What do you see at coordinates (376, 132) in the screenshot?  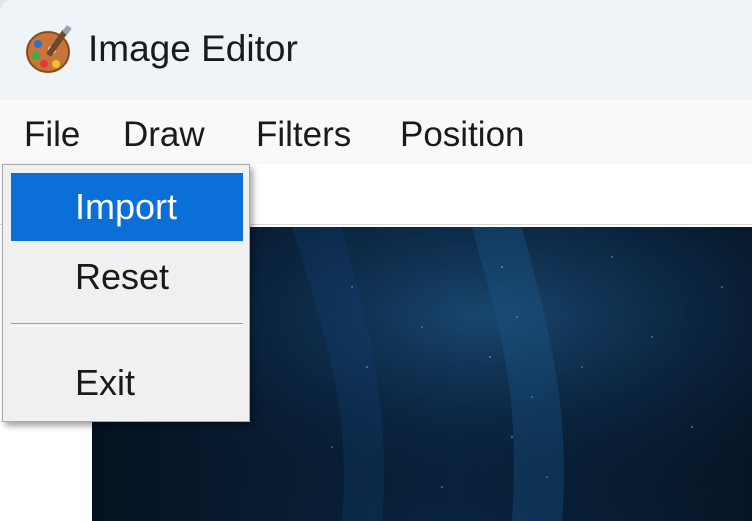 I see `menu-bar: File Draw Filters Position` at bounding box center [376, 132].